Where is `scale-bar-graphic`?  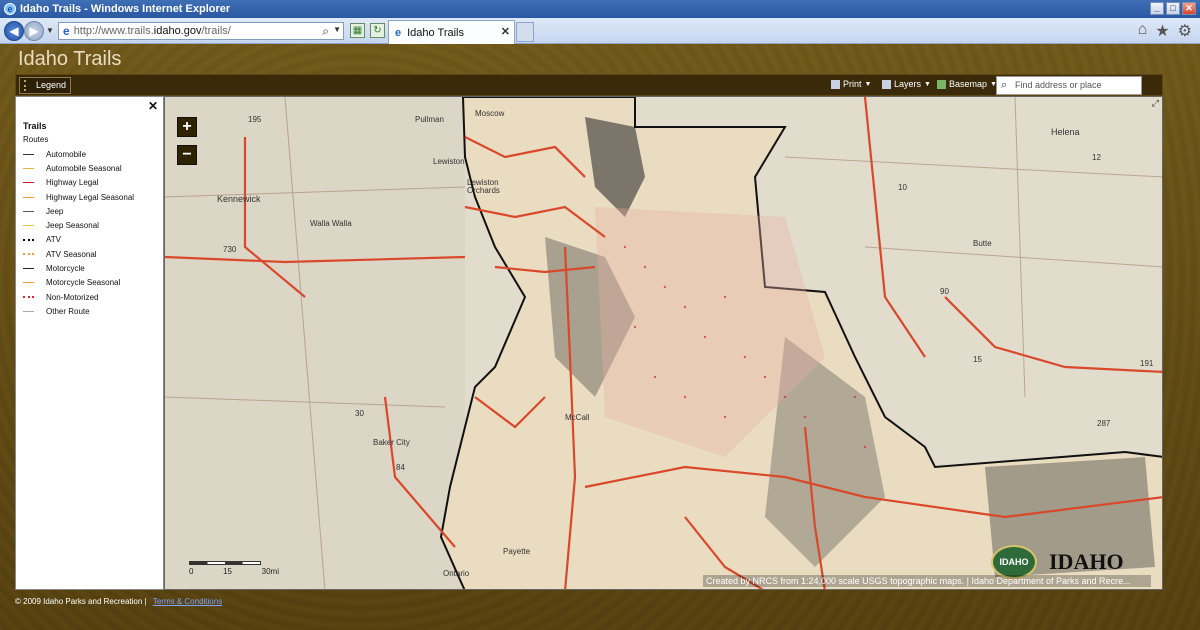
scale-bar-graphic is located at coordinates (225, 563).